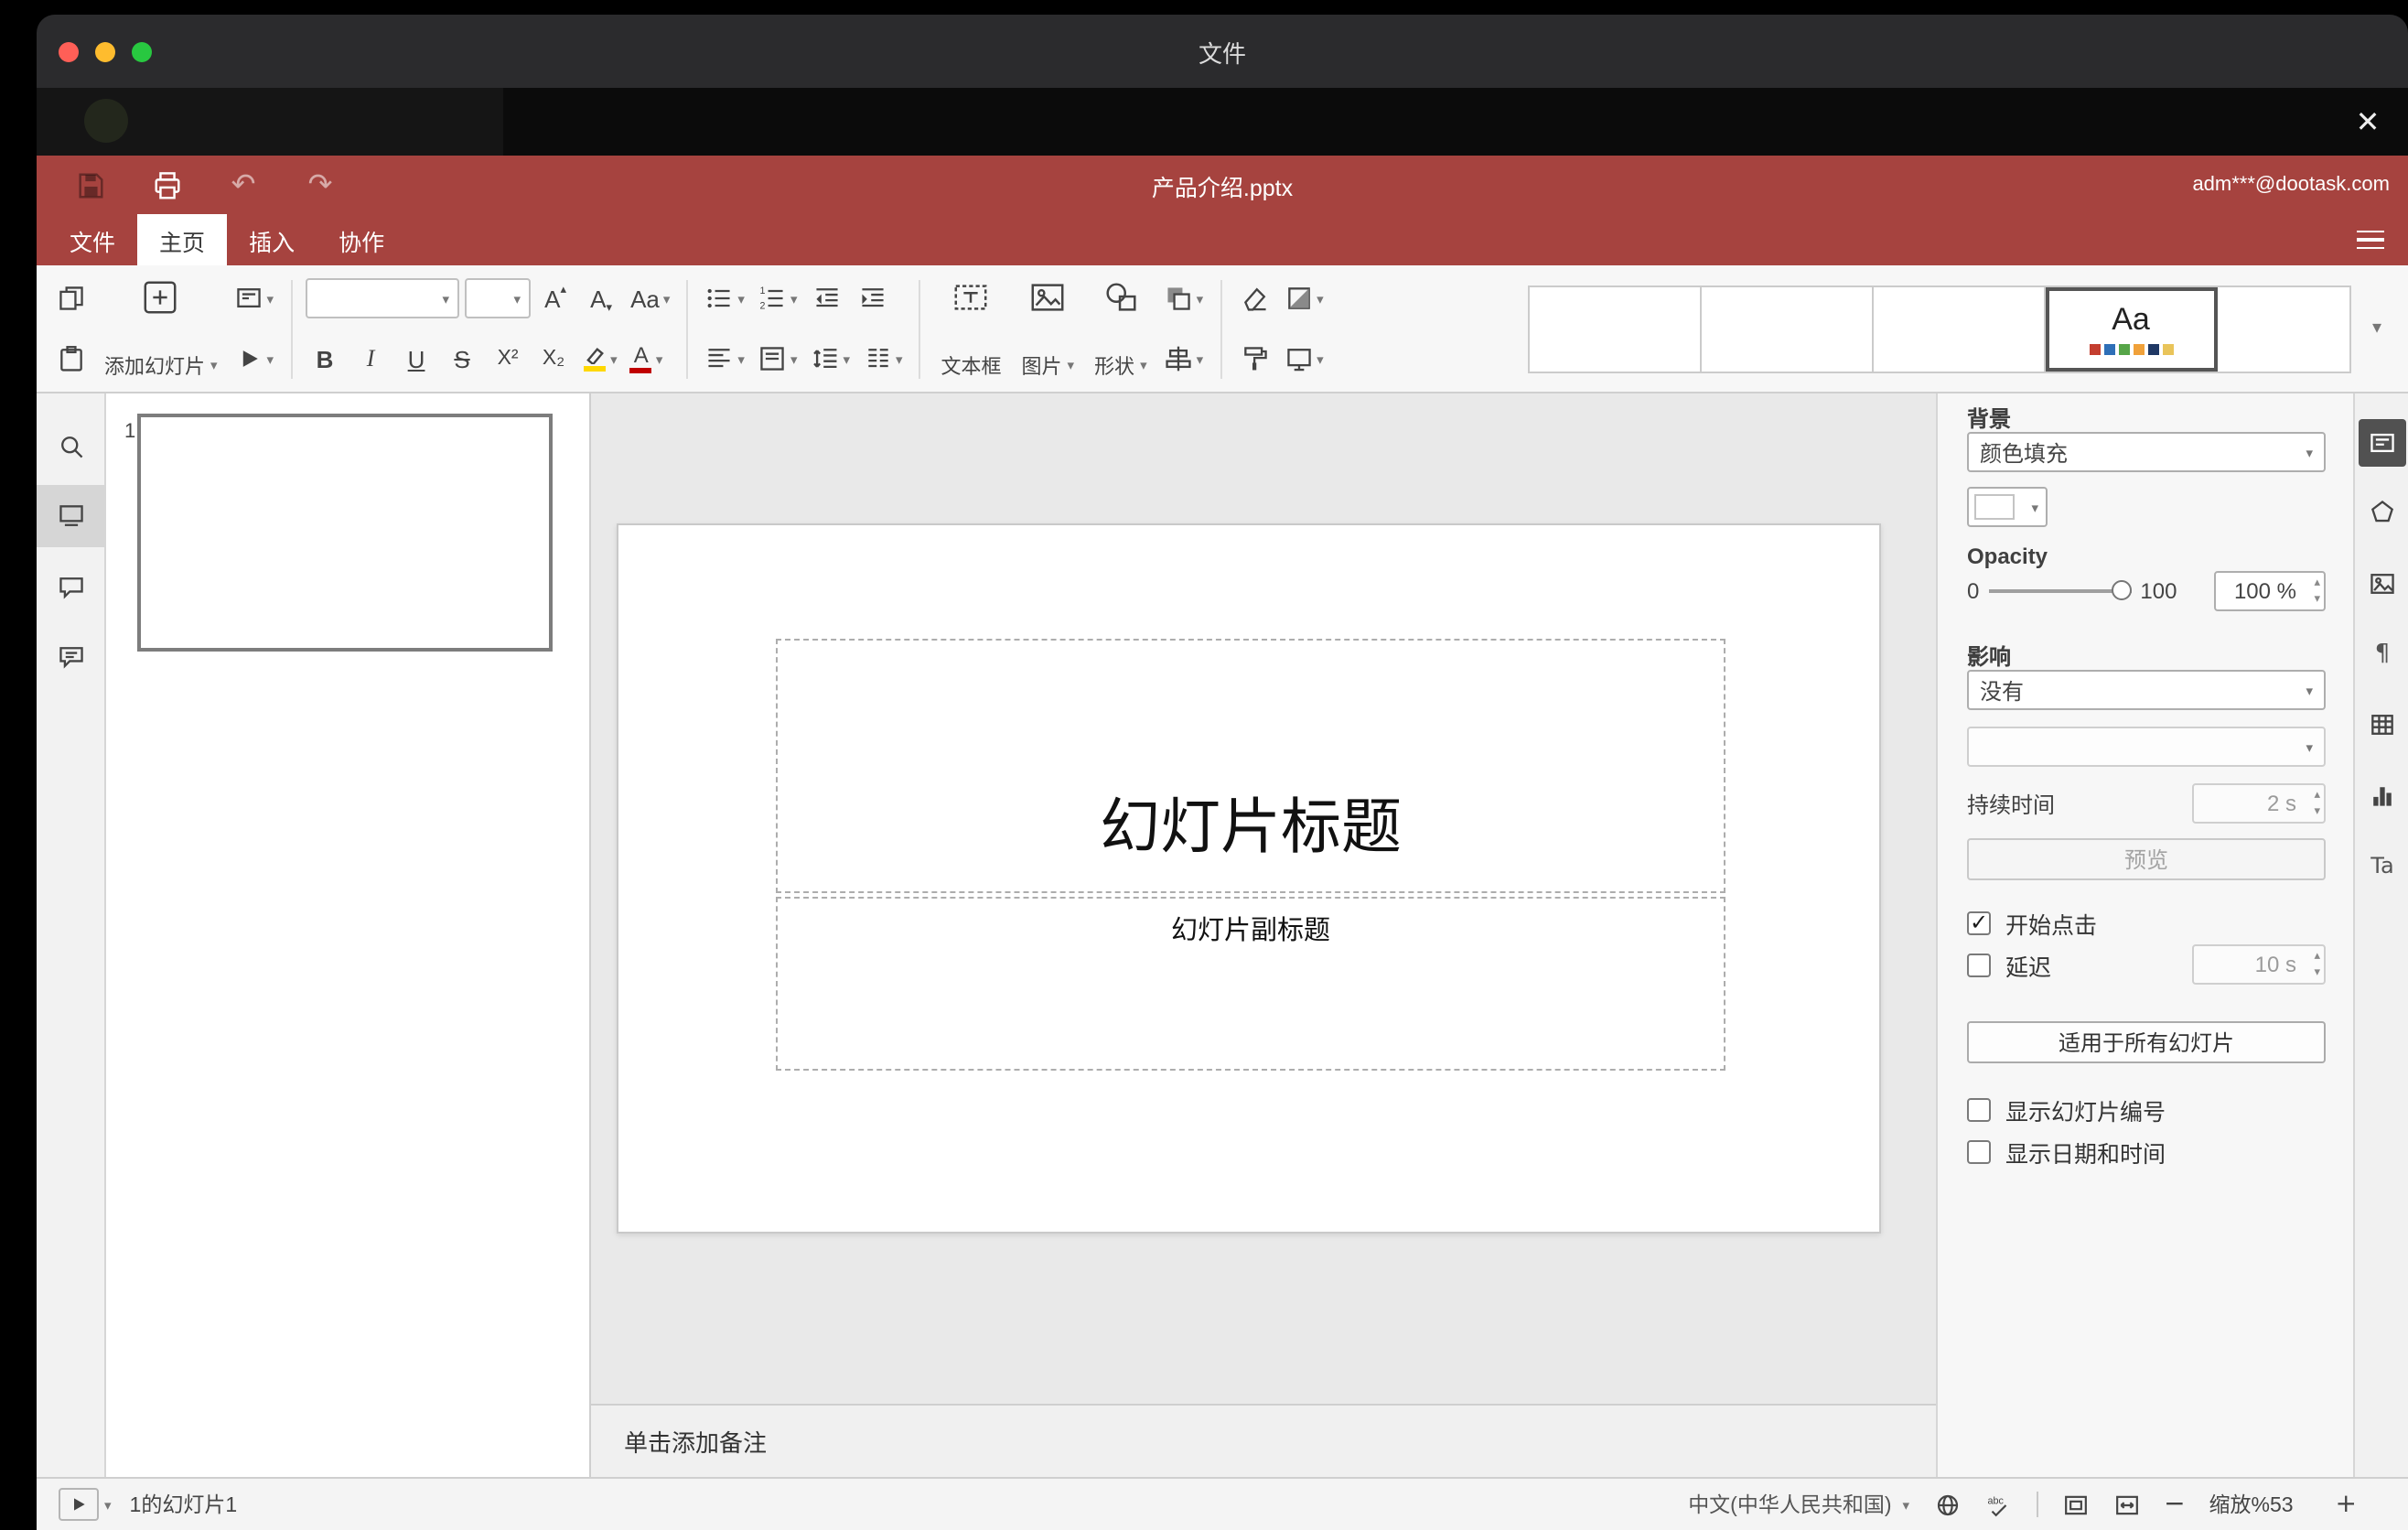 Image resolution: width=2408 pixels, height=1530 pixels. I want to click on superscript-button: X², so click(508, 358).